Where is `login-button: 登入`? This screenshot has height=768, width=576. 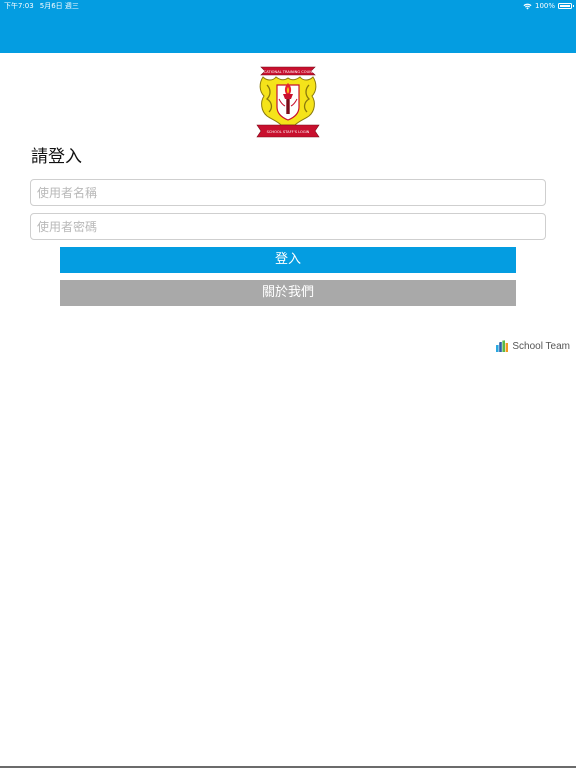 login-button: 登入 is located at coordinates (288, 260).